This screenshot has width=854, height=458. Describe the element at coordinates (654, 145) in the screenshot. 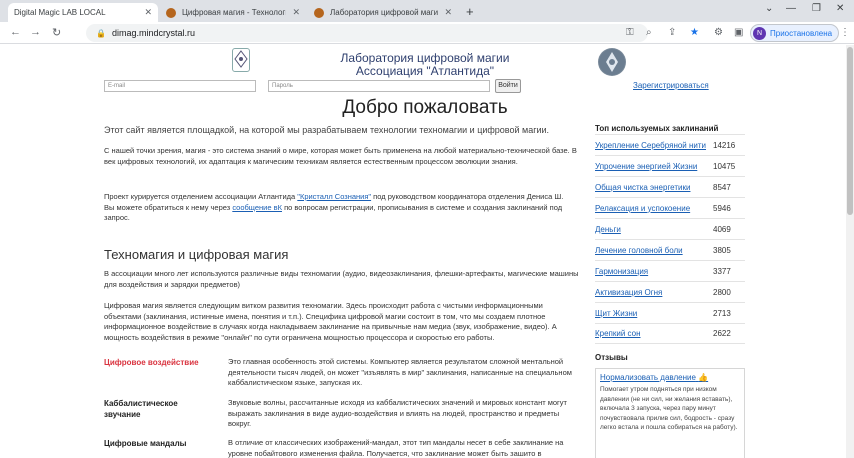

I see `spell-link: Укрепление Серебряной нити` at that location.